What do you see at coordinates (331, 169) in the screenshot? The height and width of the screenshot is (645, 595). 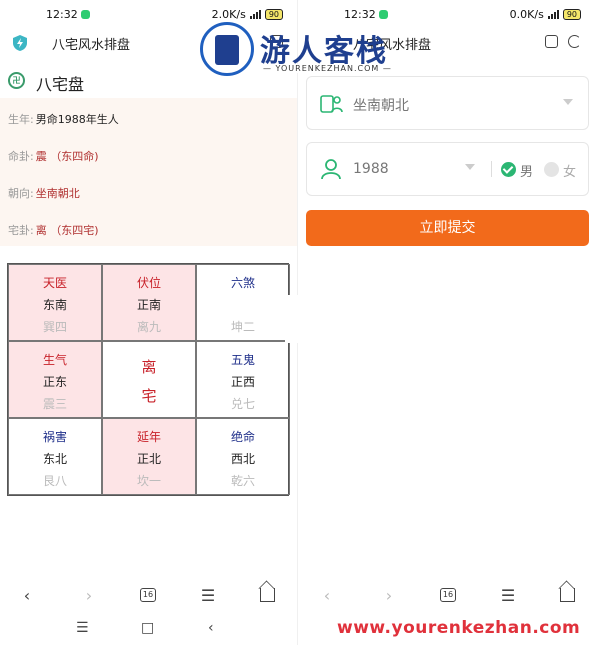 I see `person-icon` at bounding box center [331, 169].